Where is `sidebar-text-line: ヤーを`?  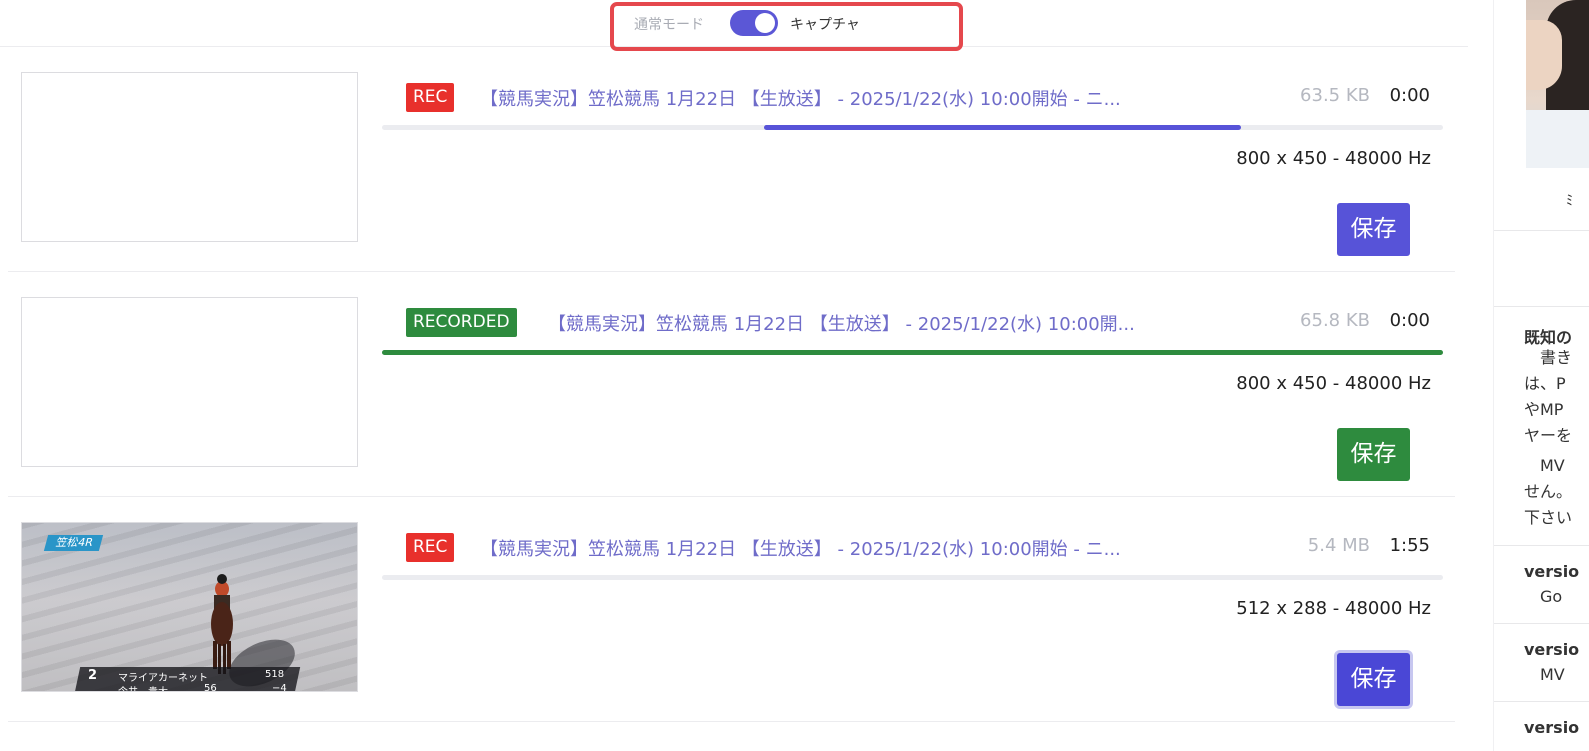
sidebar-text-line: ヤーを is located at coordinates (1548, 435).